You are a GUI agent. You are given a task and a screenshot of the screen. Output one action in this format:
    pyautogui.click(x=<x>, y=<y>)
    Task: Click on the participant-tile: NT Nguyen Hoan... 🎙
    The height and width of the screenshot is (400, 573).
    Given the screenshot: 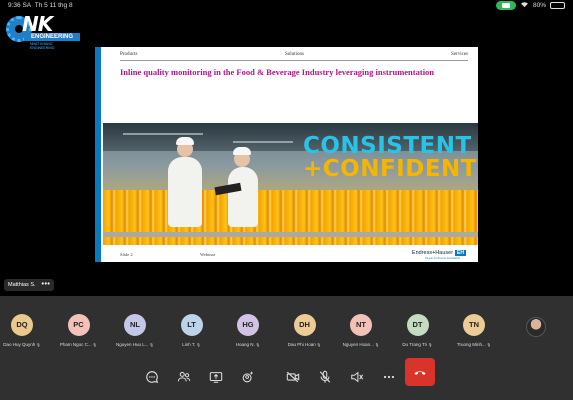 What is the action you would take?
    pyautogui.click(x=361, y=329)
    